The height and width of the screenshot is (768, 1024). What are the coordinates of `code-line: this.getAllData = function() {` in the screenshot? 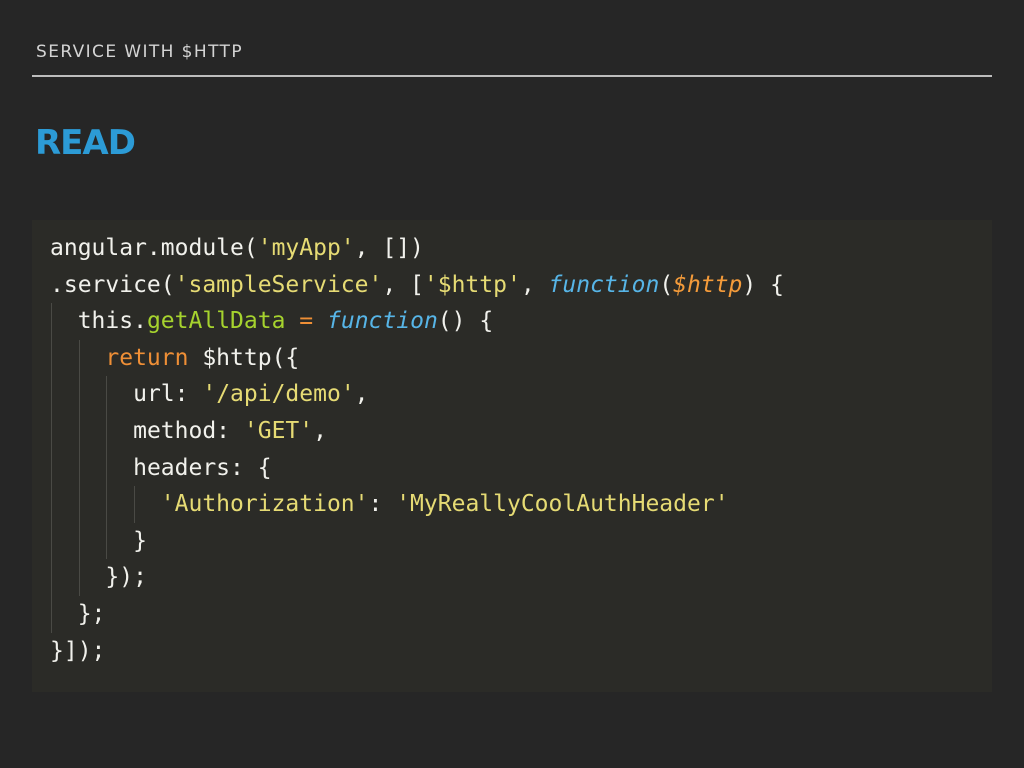 It's located at (417, 321).